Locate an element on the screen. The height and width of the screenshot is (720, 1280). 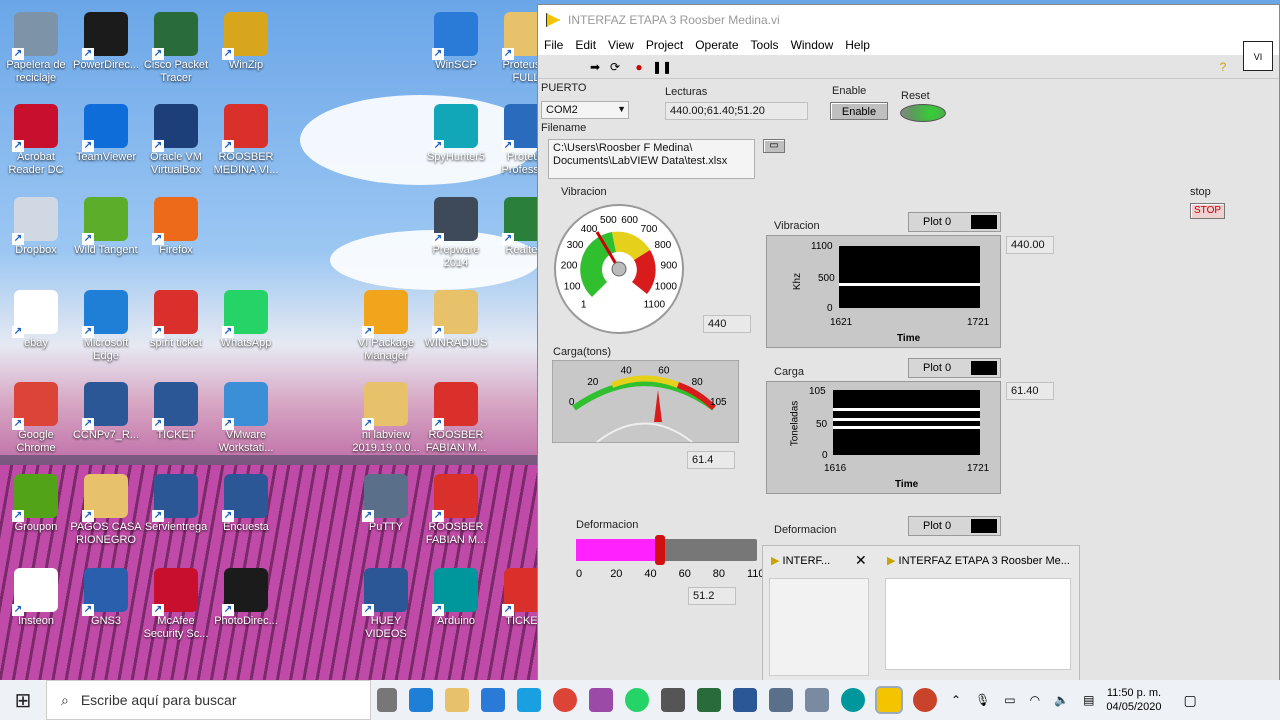
desktop-icon: Firefox is located at coordinates (176, 237).